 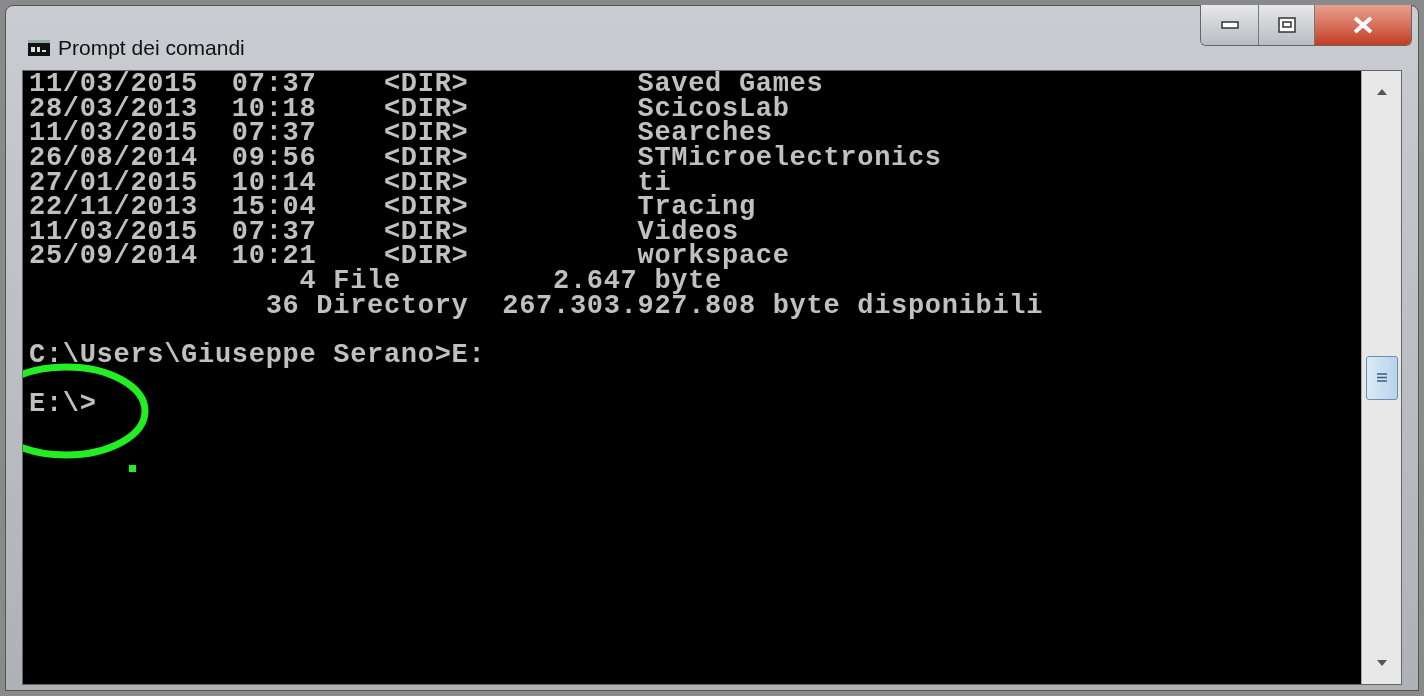 What do you see at coordinates (1381, 92) in the screenshot?
I see `up-arrow-icon` at bounding box center [1381, 92].